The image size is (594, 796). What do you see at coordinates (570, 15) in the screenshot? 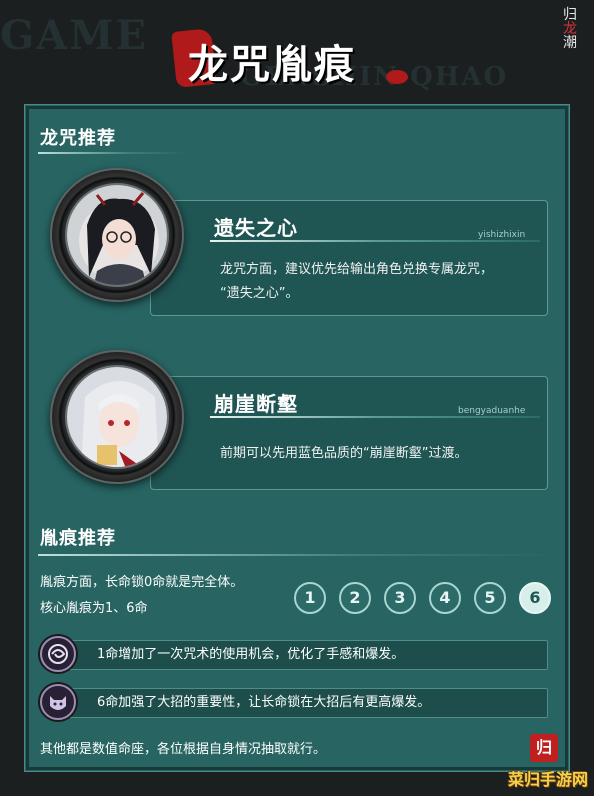
I see `logo-char: 归` at bounding box center [570, 15].